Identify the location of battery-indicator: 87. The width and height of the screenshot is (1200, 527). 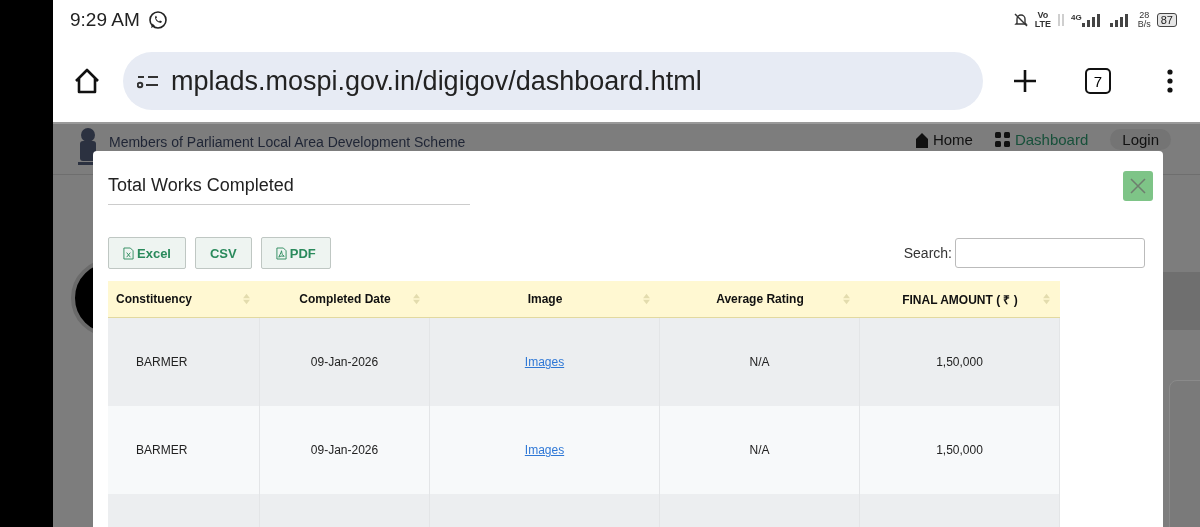
(1166, 20).